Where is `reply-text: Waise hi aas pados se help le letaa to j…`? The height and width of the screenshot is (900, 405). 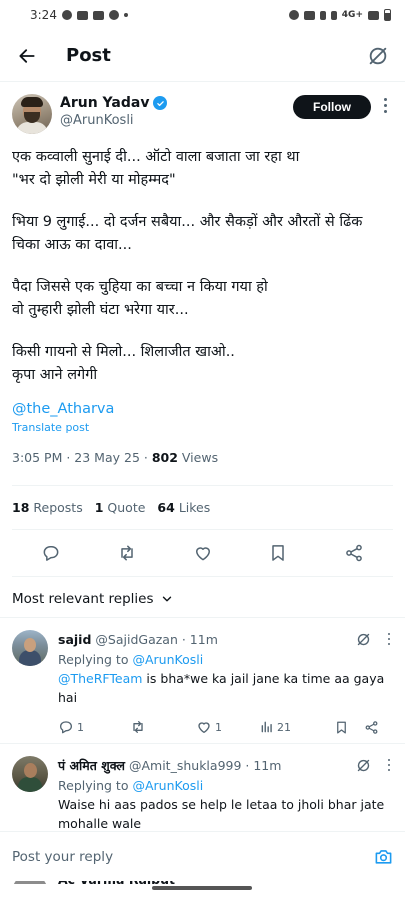 reply-text: Waise hi aas pados se help le letaa to j… is located at coordinates (221, 814).